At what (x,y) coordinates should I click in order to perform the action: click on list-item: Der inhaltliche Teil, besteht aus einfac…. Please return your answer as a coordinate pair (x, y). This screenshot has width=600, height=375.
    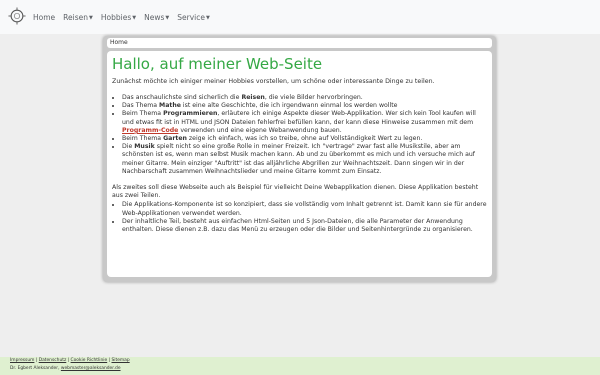
    Looking at the image, I should click on (304, 226).